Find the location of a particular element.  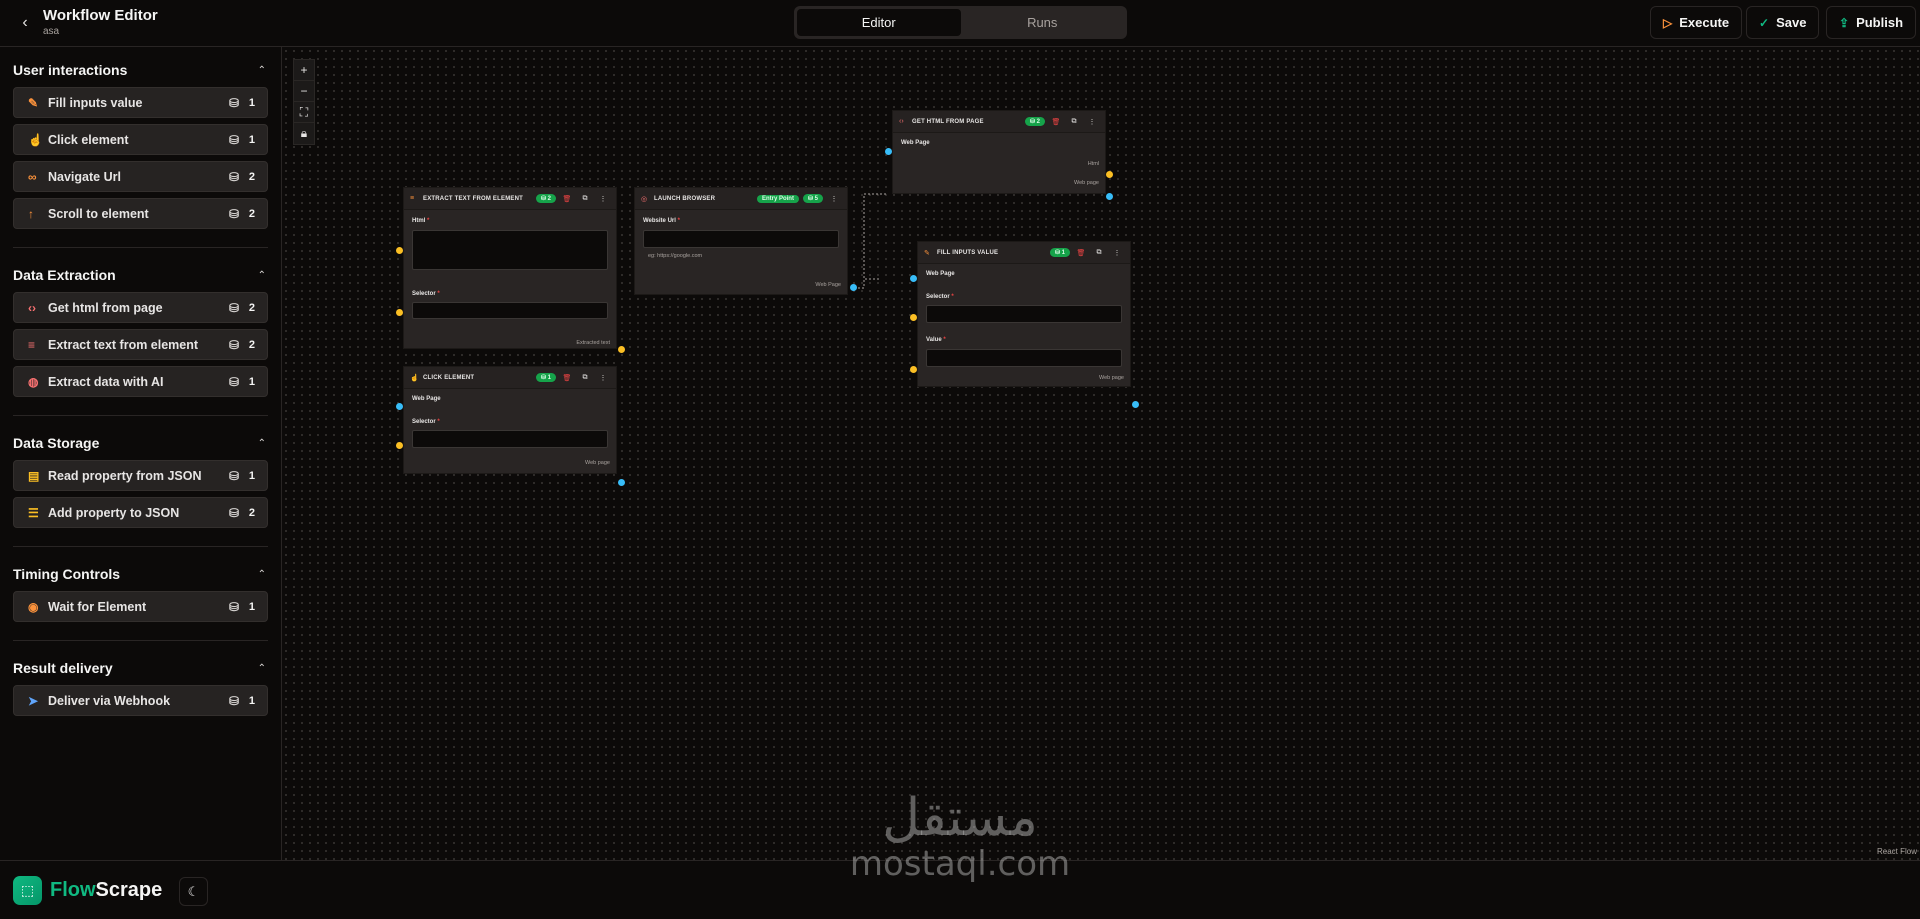

task-navigate-url: ∞ Navigate Url ⛁ 2 is located at coordinates (140, 176).